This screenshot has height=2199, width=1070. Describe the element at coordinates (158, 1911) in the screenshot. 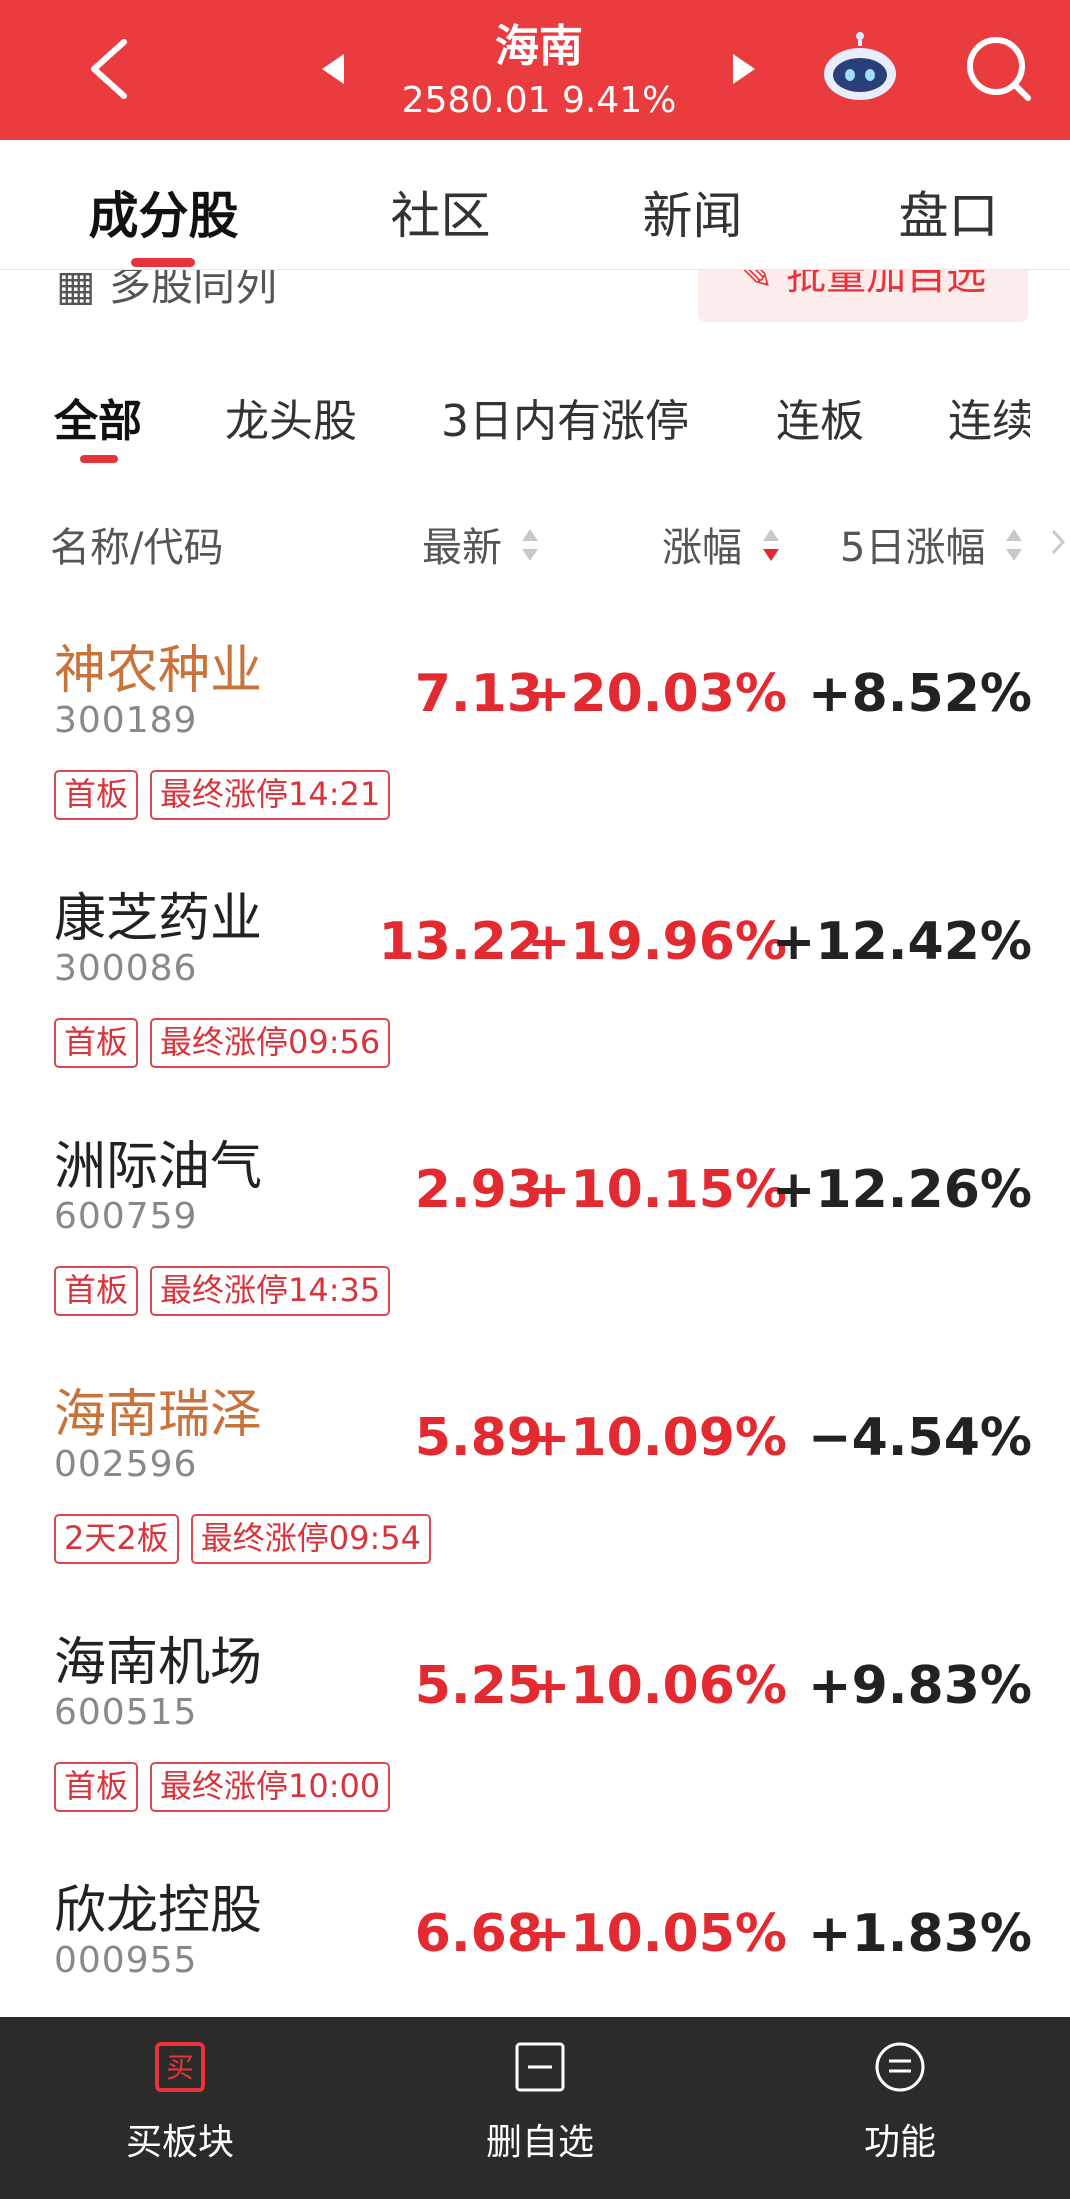

I see `stock-name: 欣龙控股` at that location.